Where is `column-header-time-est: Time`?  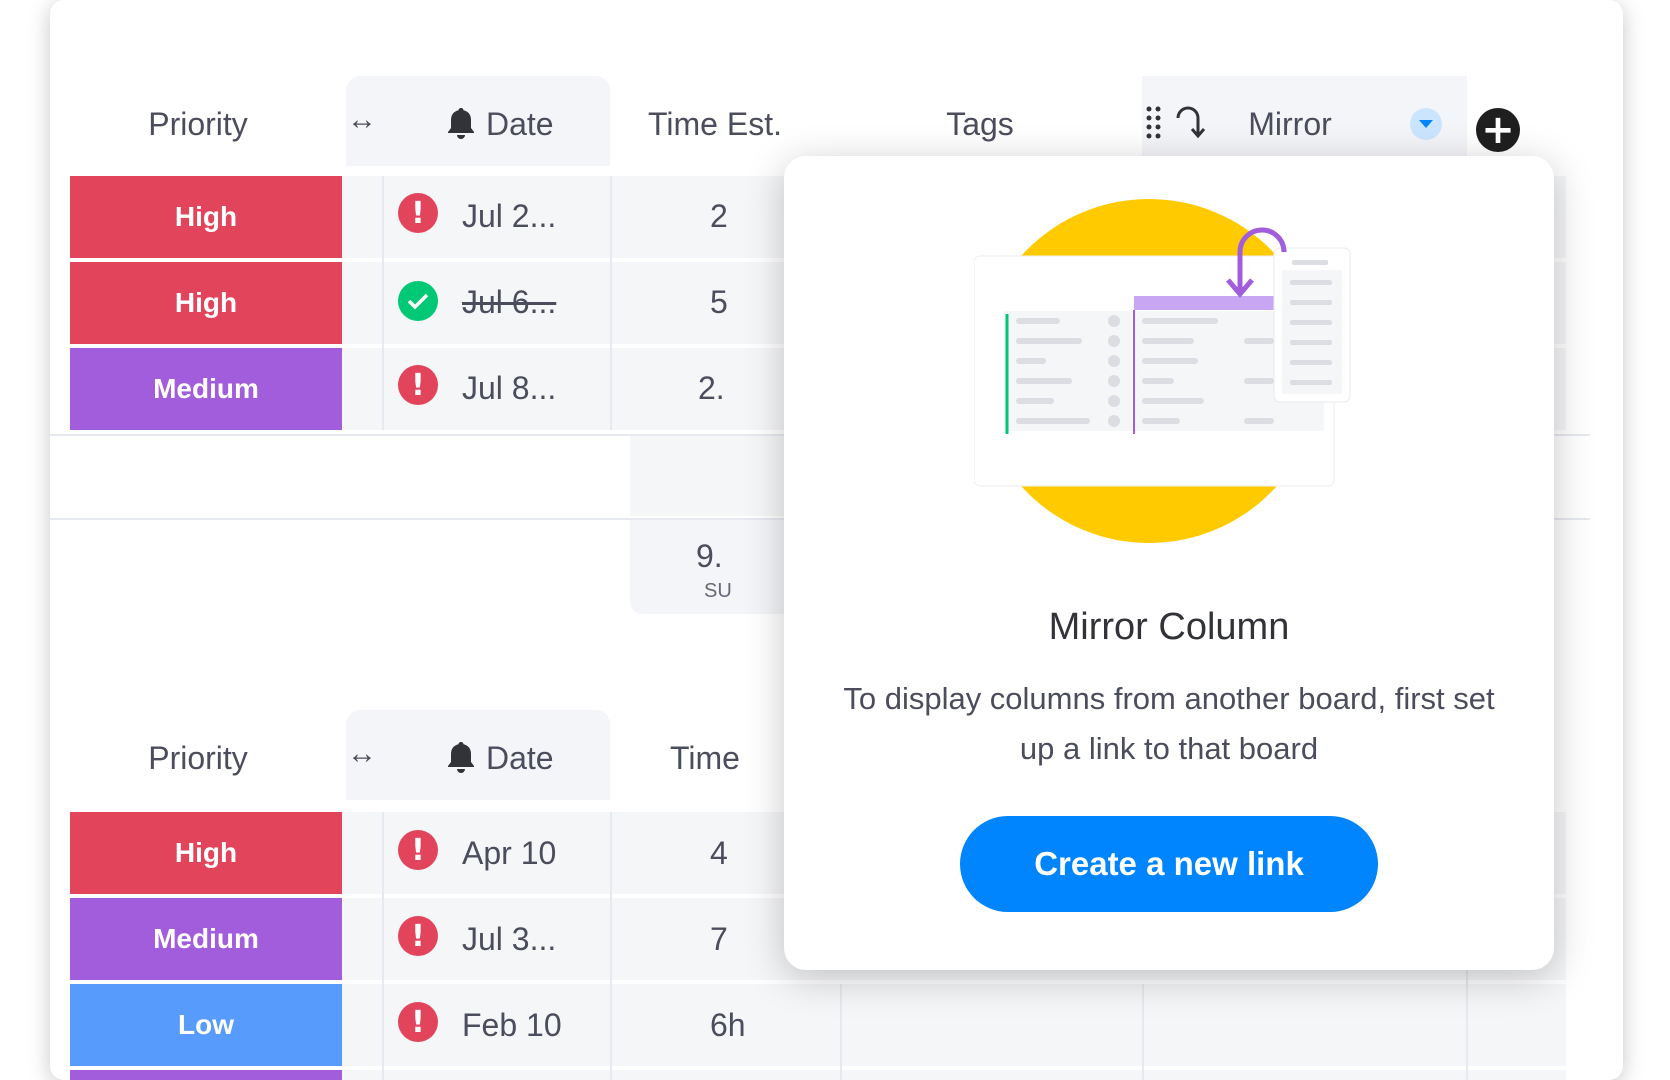 column-header-time-est: Time is located at coordinates (730, 758).